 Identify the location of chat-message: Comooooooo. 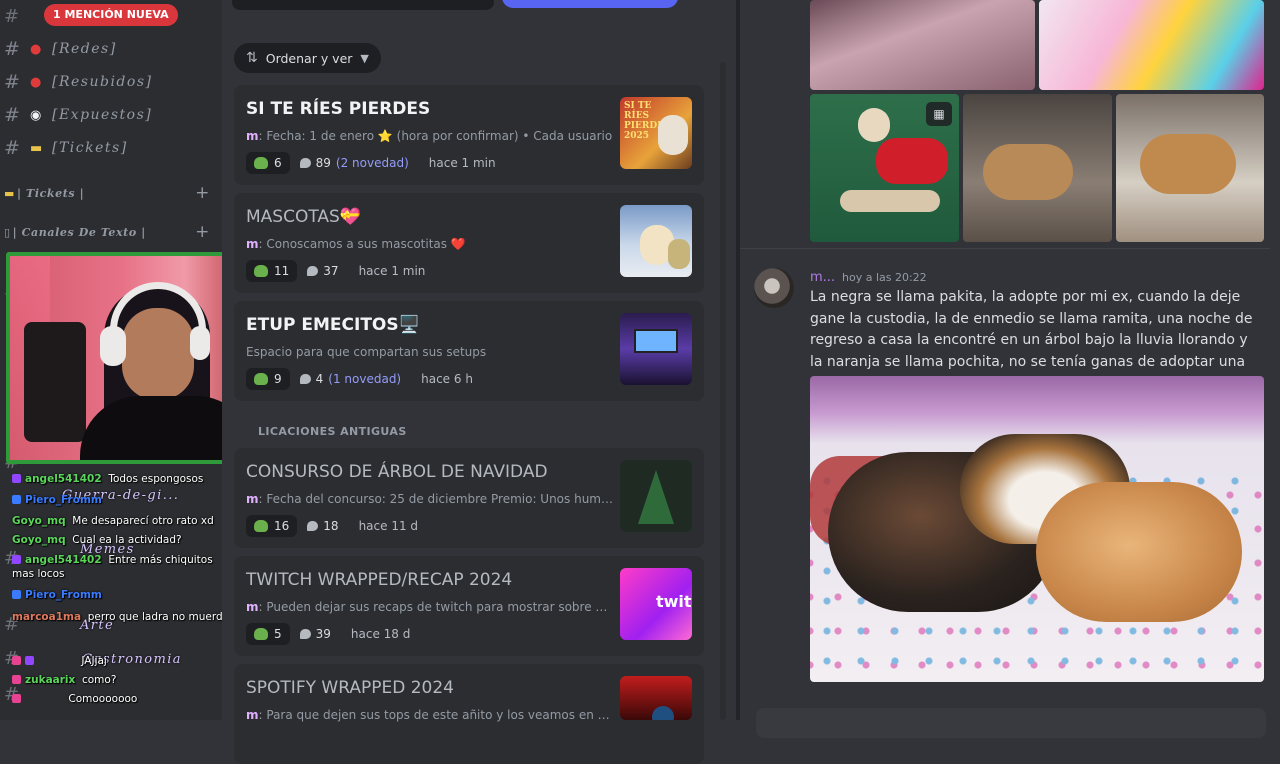
(74, 699).